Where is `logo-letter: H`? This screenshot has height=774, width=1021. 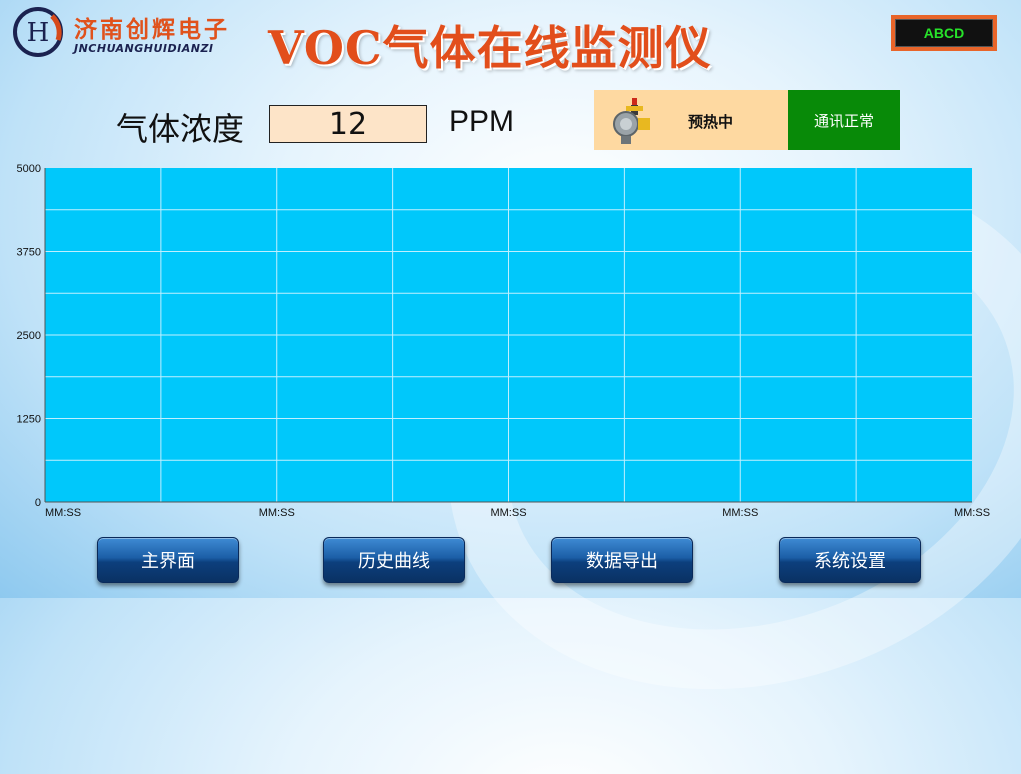 logo-letter: H is located at coordinates (38, 33).